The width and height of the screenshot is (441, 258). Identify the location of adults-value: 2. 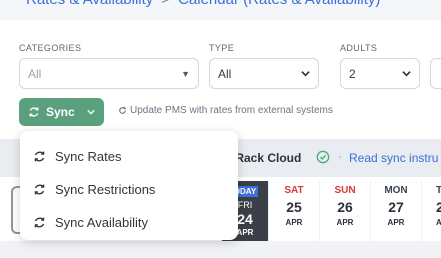
(352, 73).